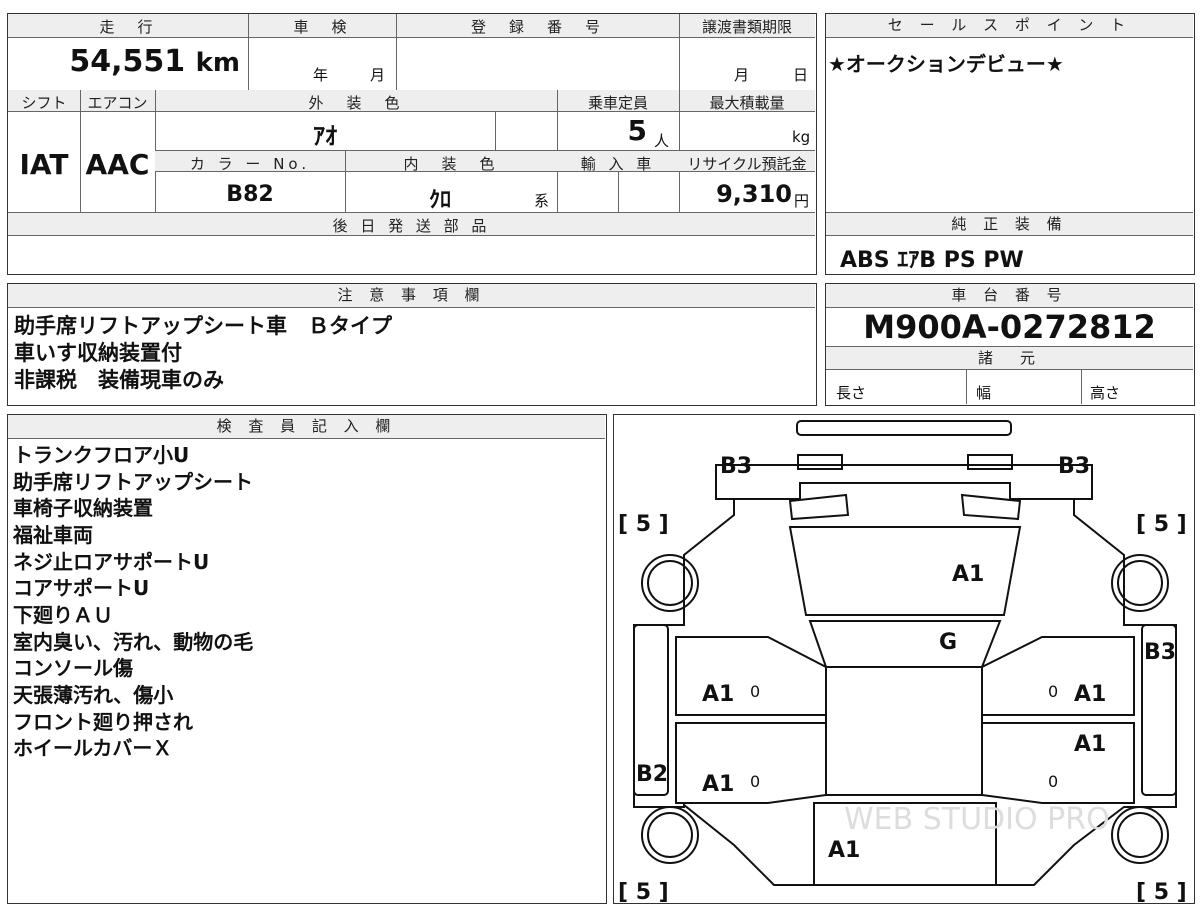 This screenshot has height=904, width=1200. What do you see at coordinates (111, 562) in the screenshot?
I see `inspector-line-5: ネジ止ロアサポートU` at bounding box center [111, 562].